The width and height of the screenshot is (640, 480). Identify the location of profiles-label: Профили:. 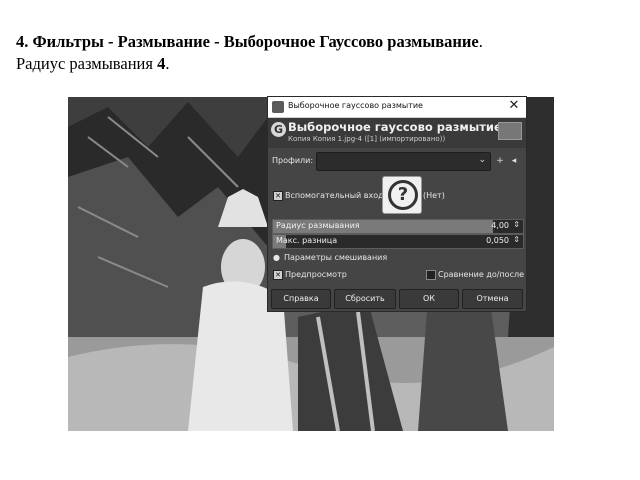
(293, 160).